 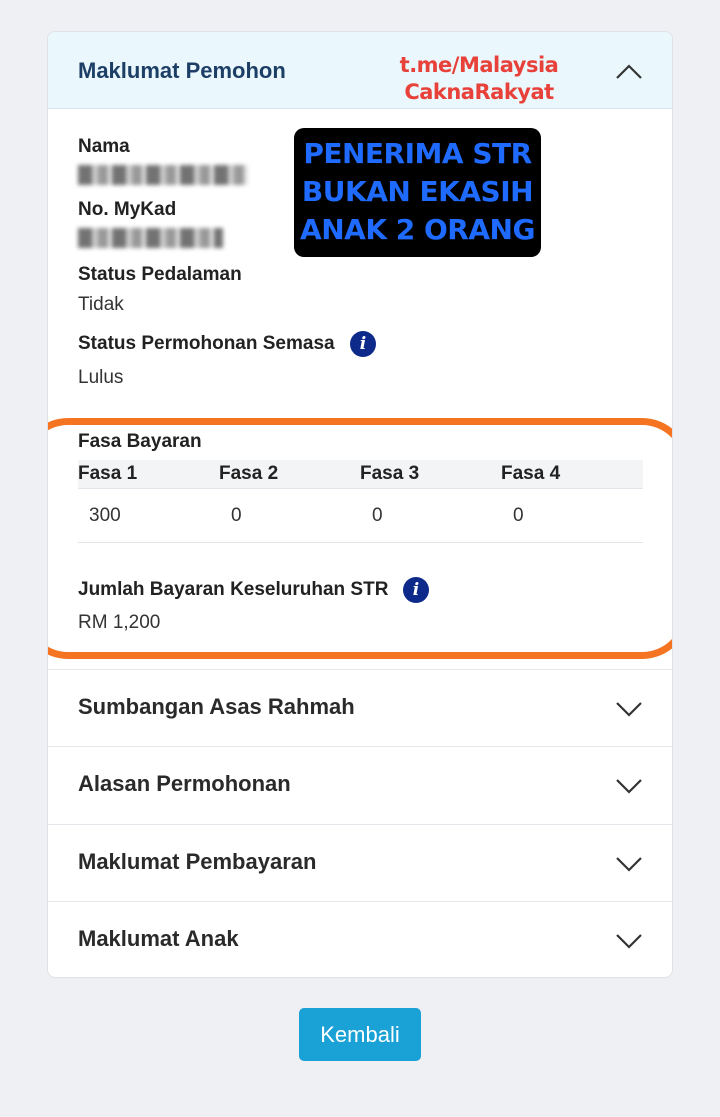 What do you see at coordinates (163, 175) in the screenshot?
I see `redacted-name` at bounding box center [163, 175].